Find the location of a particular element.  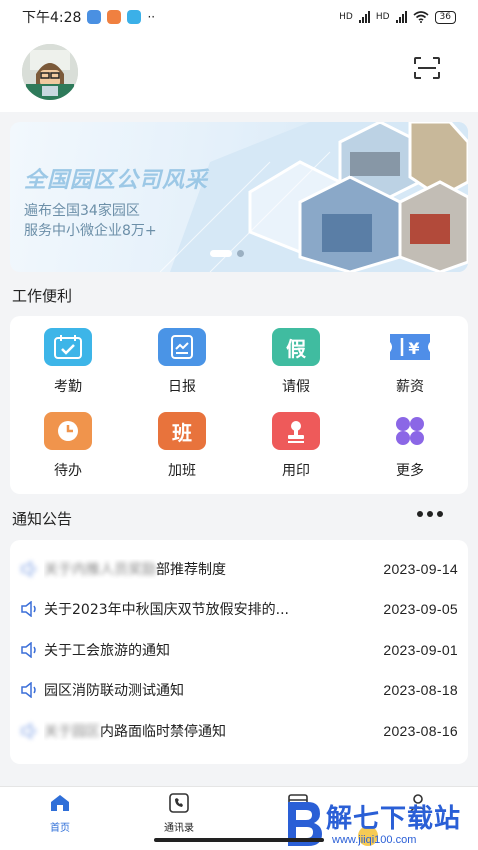

grid-label: 薪资 is located at coordinates (410, 387).